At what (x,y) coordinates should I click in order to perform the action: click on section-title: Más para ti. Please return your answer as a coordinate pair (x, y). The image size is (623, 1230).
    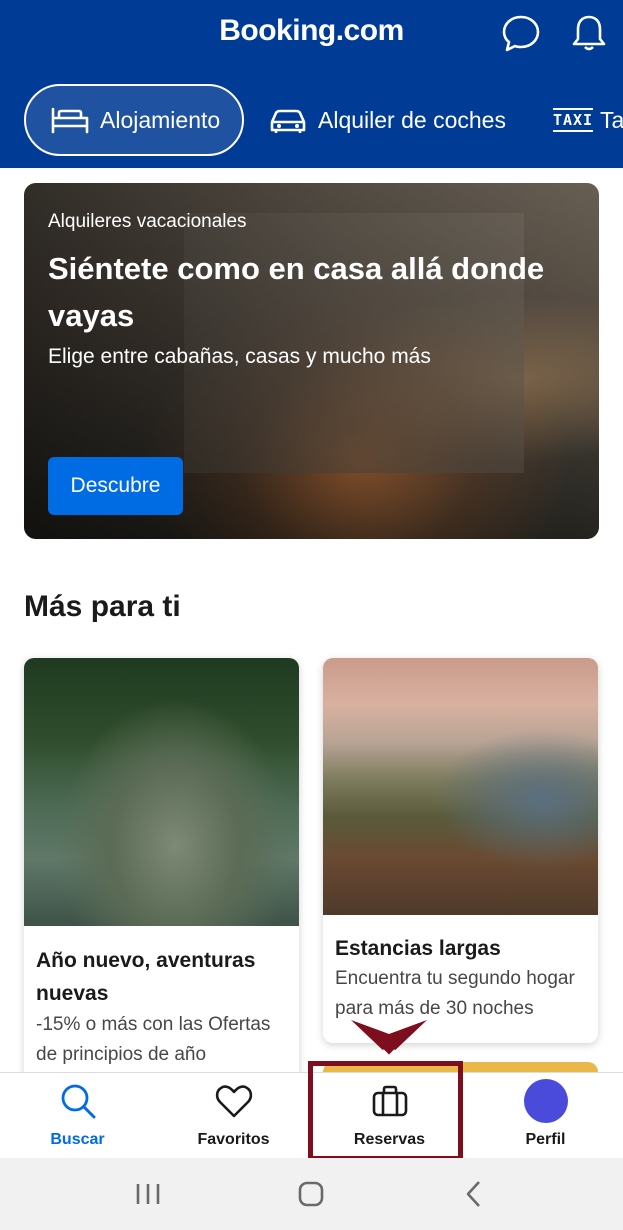
    Looking at the image, I should click on (102, 606).